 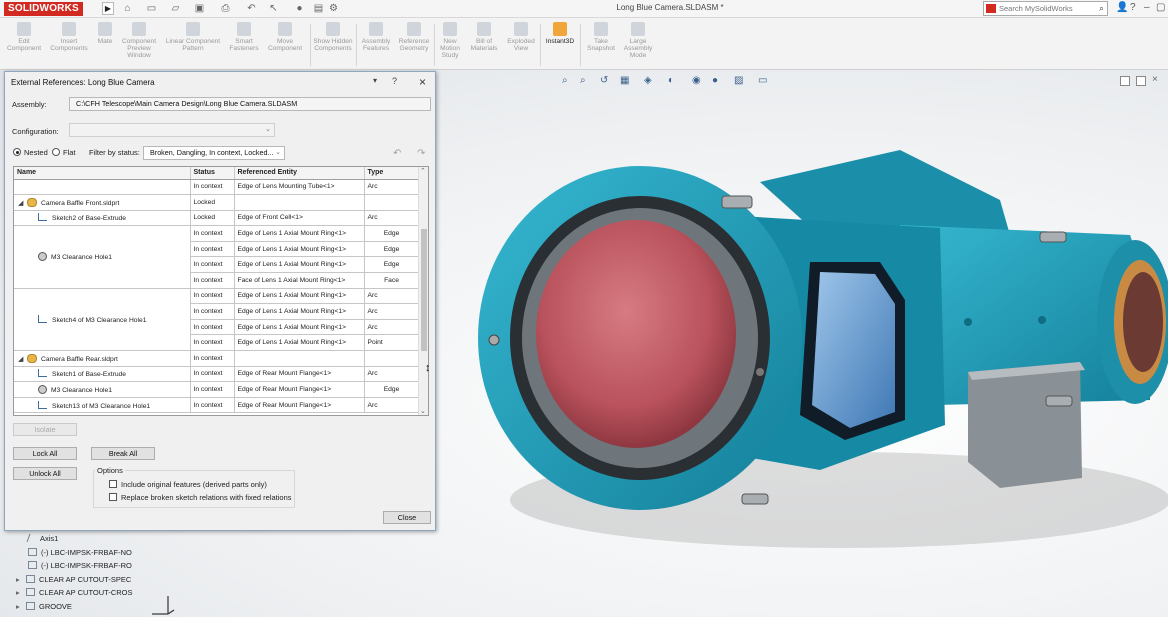 What do you see at coordinates (172, 130) in the screenshot?
I see `configuration-select: ⌄` at bounding box center [172, 130].